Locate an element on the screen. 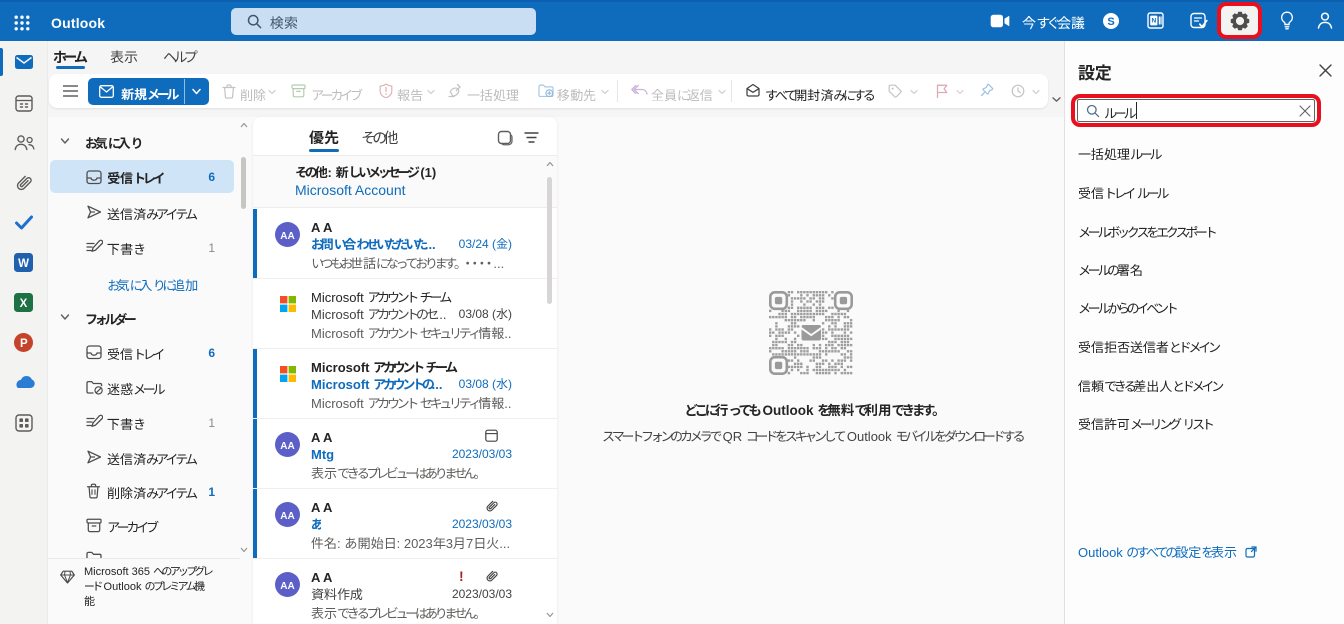  svg-text: P is located at coordinates (24, 344).